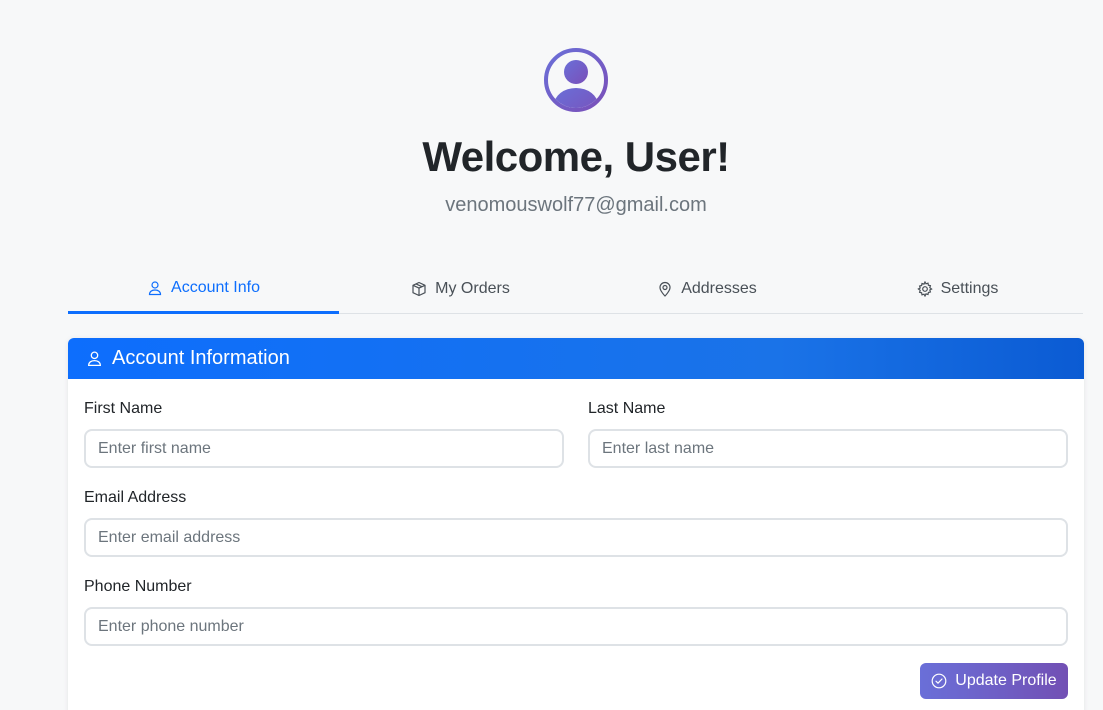  I want to click on welcome-heading: Welcome, User!, so click(576, 156).